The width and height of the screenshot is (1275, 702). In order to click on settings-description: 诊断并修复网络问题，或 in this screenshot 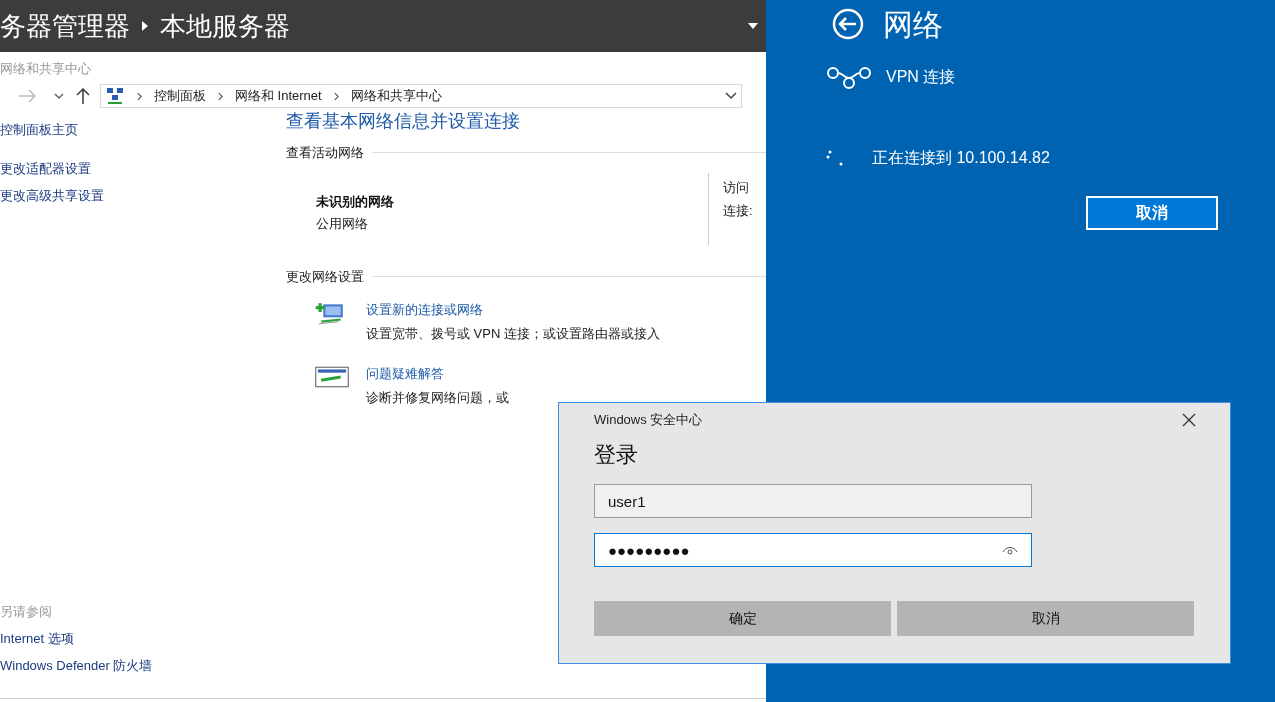, I will do `click(437, 398)`.